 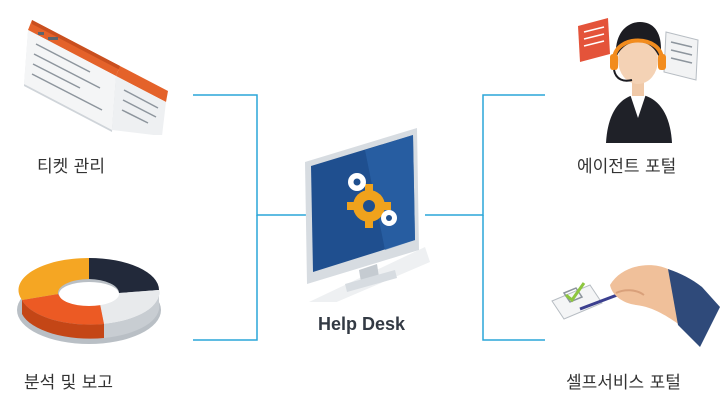 What do you see at coordinates (635, 306) in the screenshot?
I see `checklist-hand-icon` at bounding box center [635, 306].